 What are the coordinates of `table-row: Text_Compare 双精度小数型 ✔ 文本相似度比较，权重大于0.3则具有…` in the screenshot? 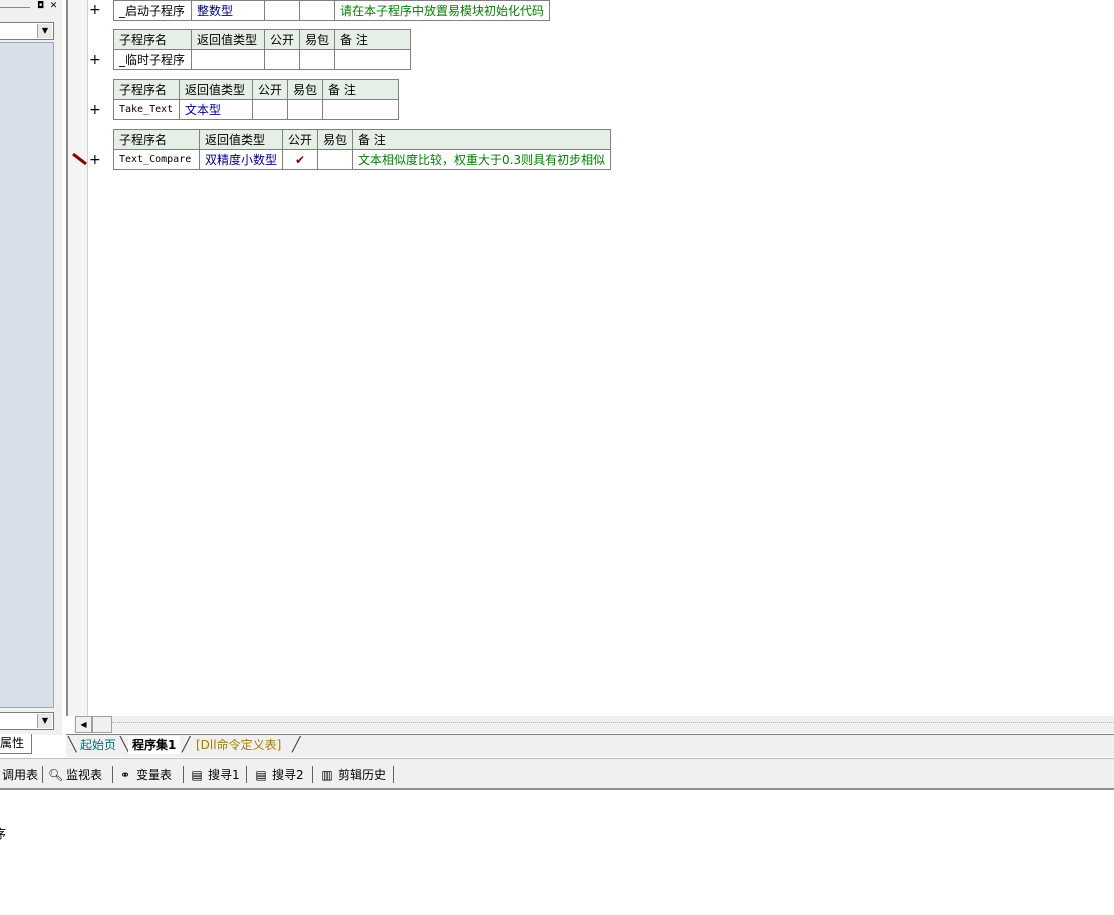 It's located at (362, 159).